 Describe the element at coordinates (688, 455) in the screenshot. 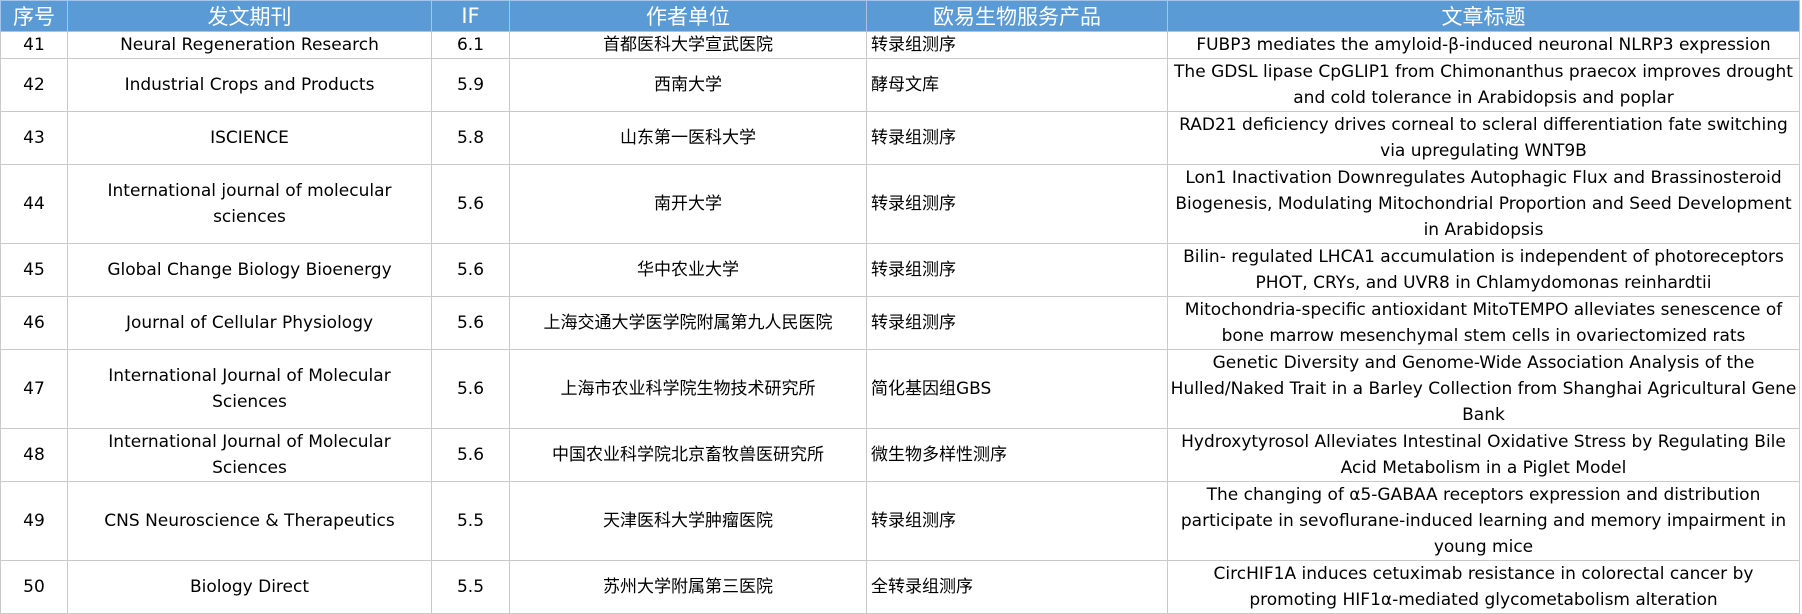

I see `cell-author-org: 中国农业科学院北京畜牧兽医研究所` at that location.